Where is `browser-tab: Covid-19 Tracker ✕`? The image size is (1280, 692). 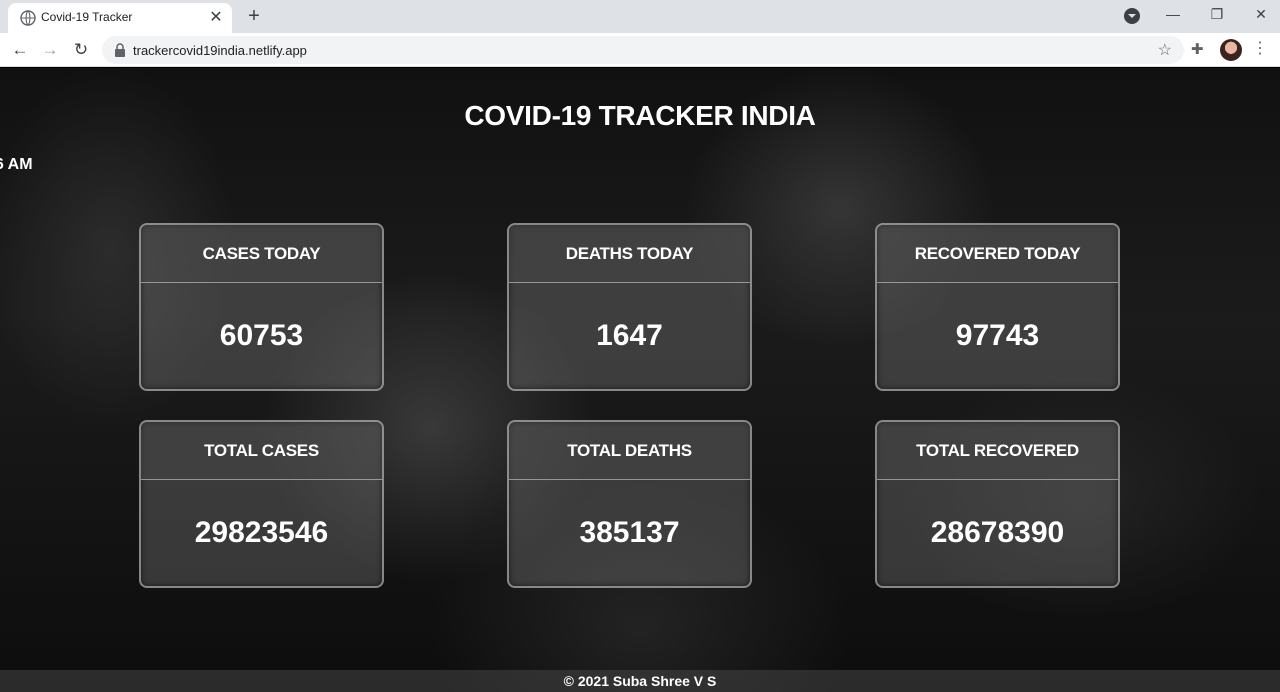
browser-tab: Covid-19 Tracker ✕ is located at coordinates (120, 18).